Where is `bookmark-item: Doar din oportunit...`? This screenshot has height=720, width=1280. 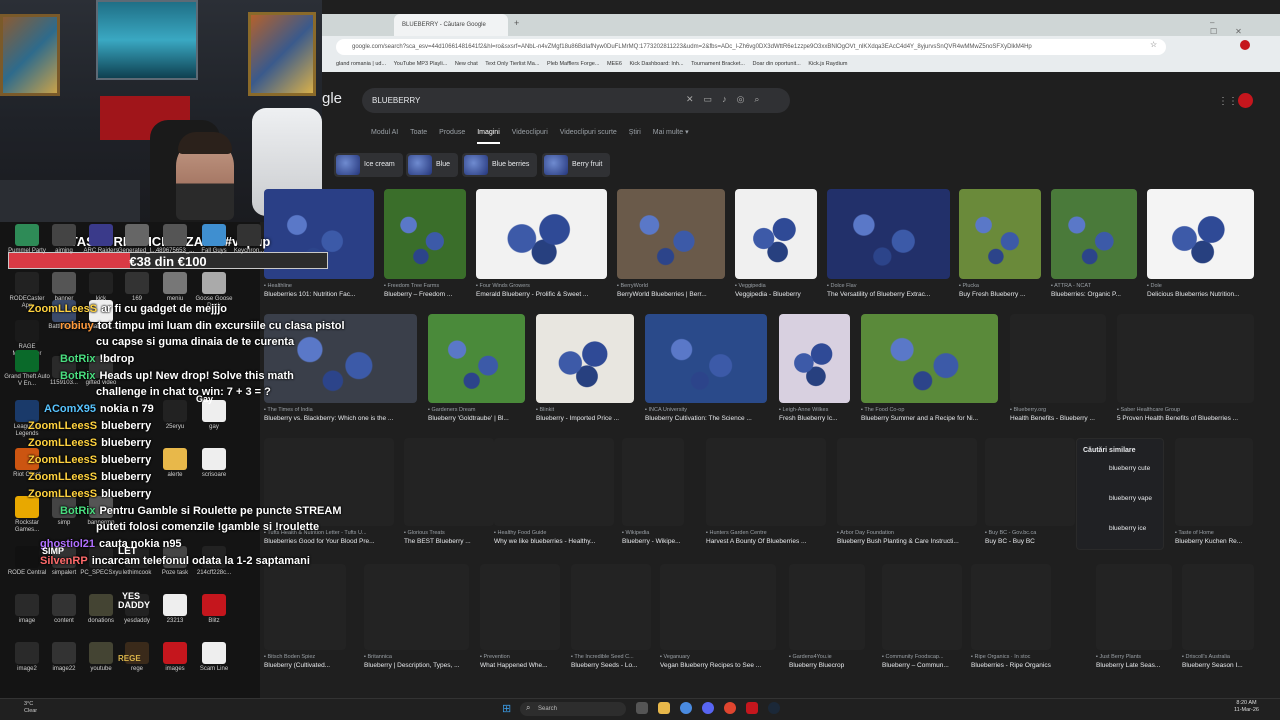
bookmark-item: Doar din oportunit... is located at coordinates (776, 64).